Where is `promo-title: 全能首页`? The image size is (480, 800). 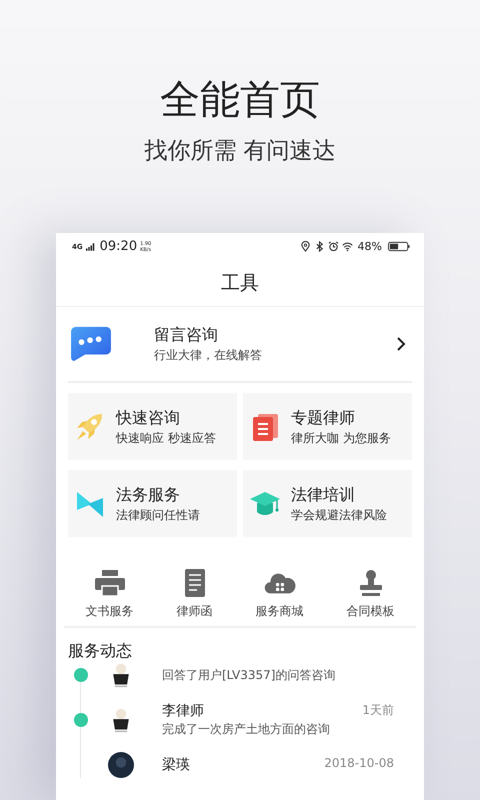 promo-title: 全能首页 is located at coordinates (240, 100).